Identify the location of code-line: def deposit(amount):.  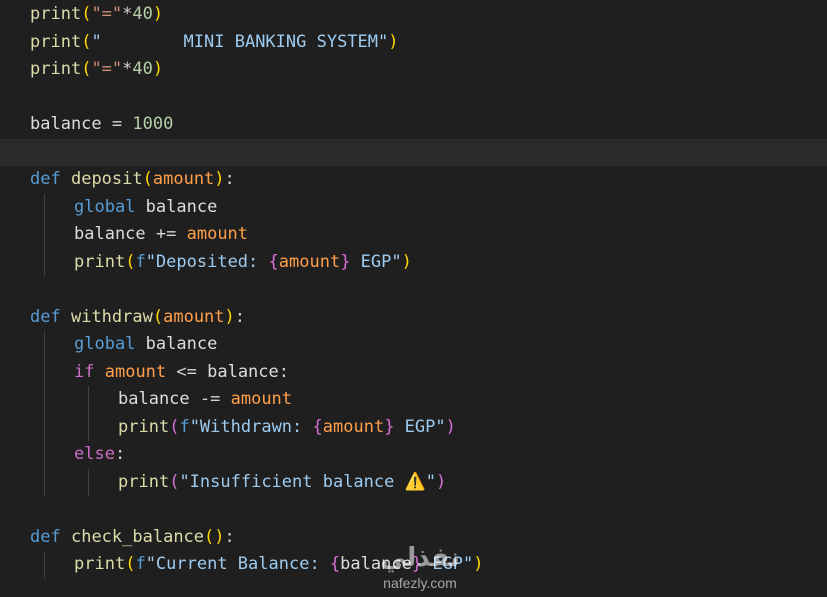
(428, 180).